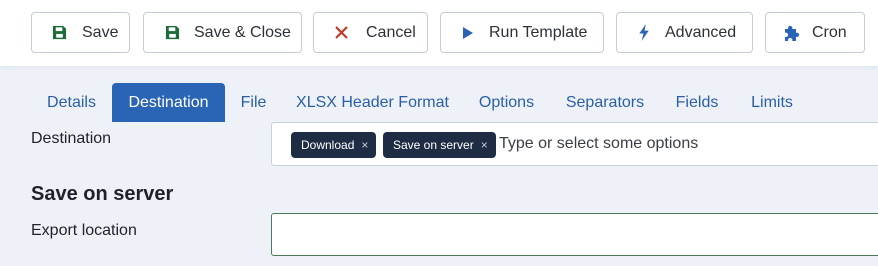  I want to click on bolt-icon, so click(644, 33).